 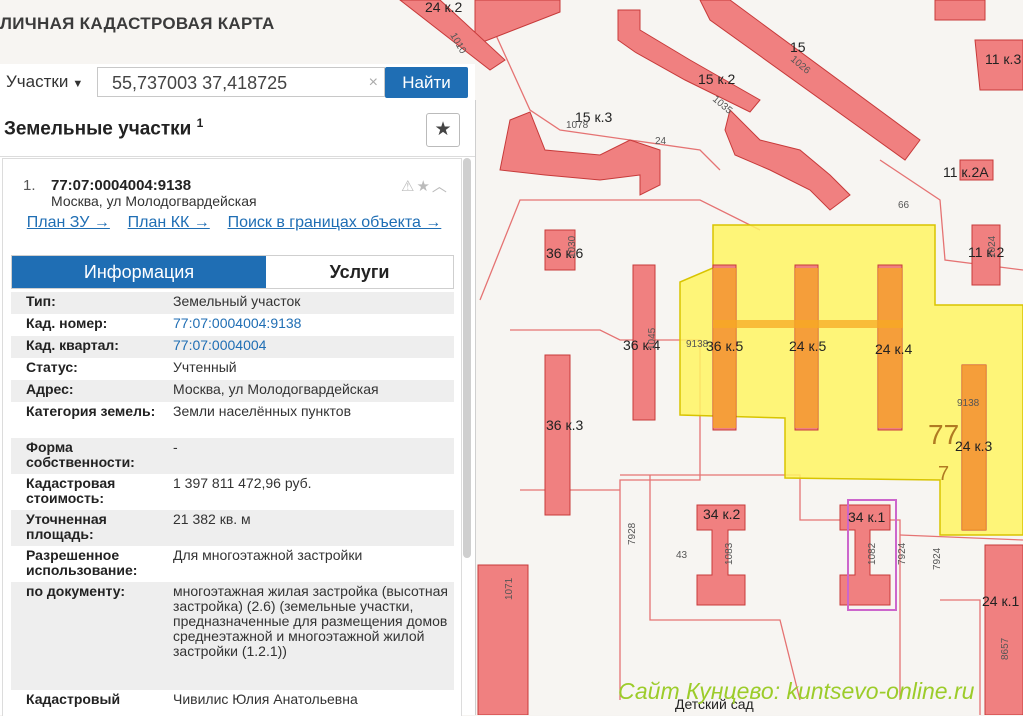 What do you see at coordinates (721, 514) in the screenshot?
I see `label-b34k2: 34 к.2` at bounding box center [721, 514].